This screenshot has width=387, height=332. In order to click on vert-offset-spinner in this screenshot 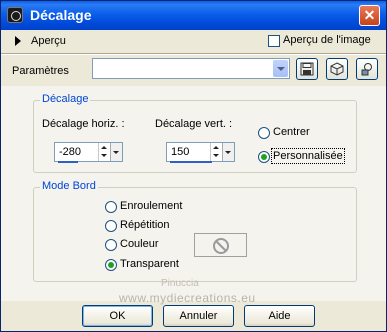, I will do `click(216, 152)`.